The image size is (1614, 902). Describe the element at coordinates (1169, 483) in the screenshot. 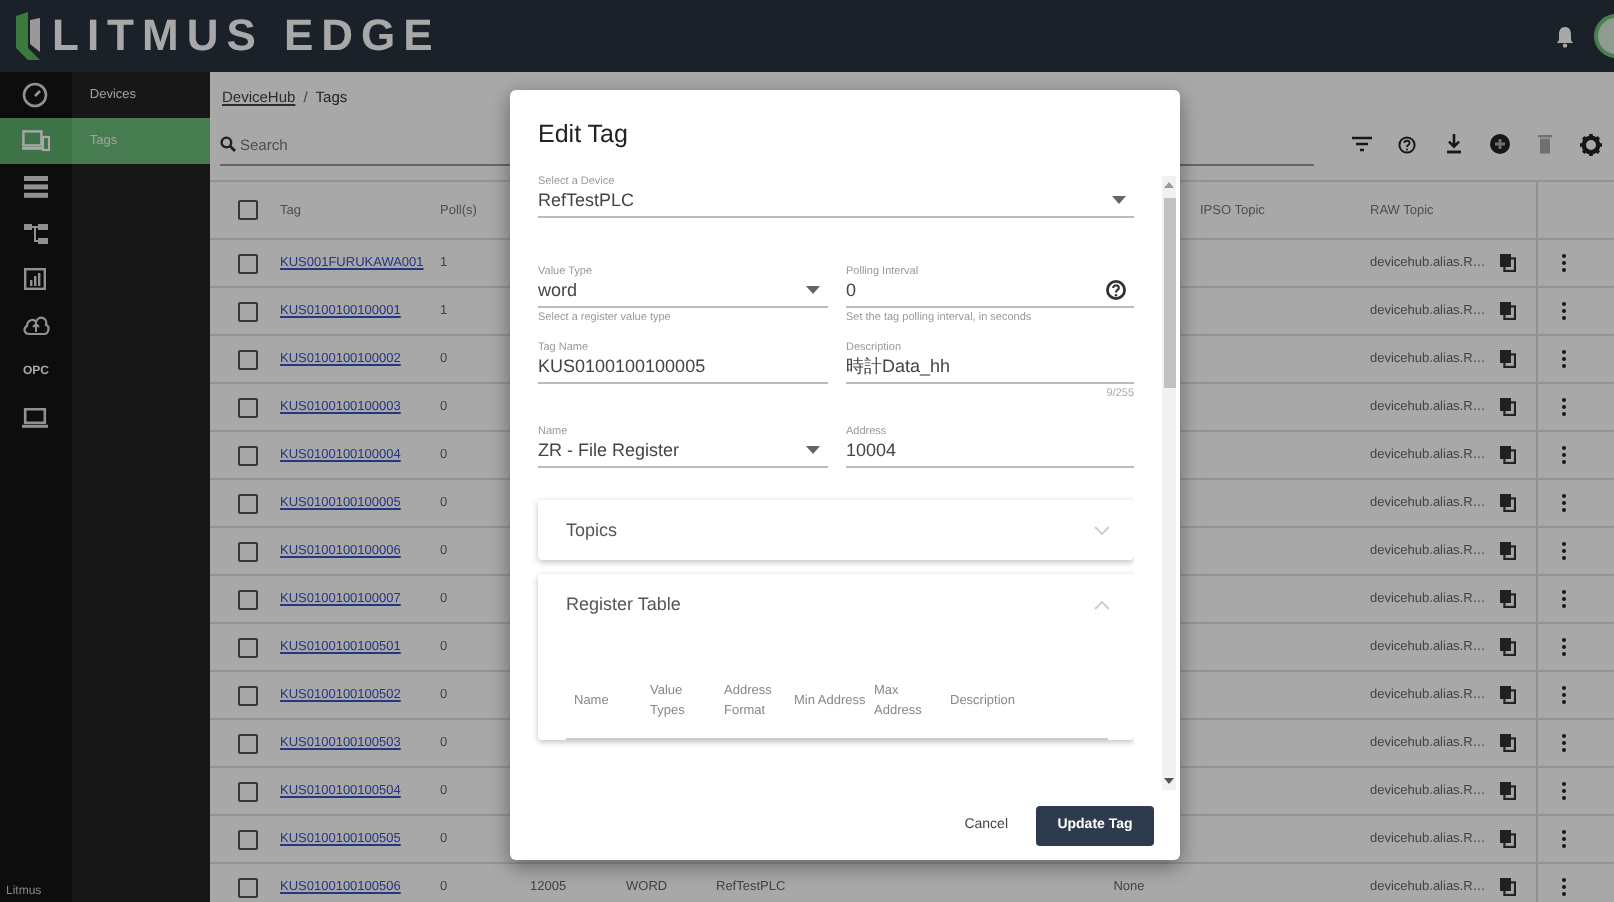

I see `scrollbar` at that location.